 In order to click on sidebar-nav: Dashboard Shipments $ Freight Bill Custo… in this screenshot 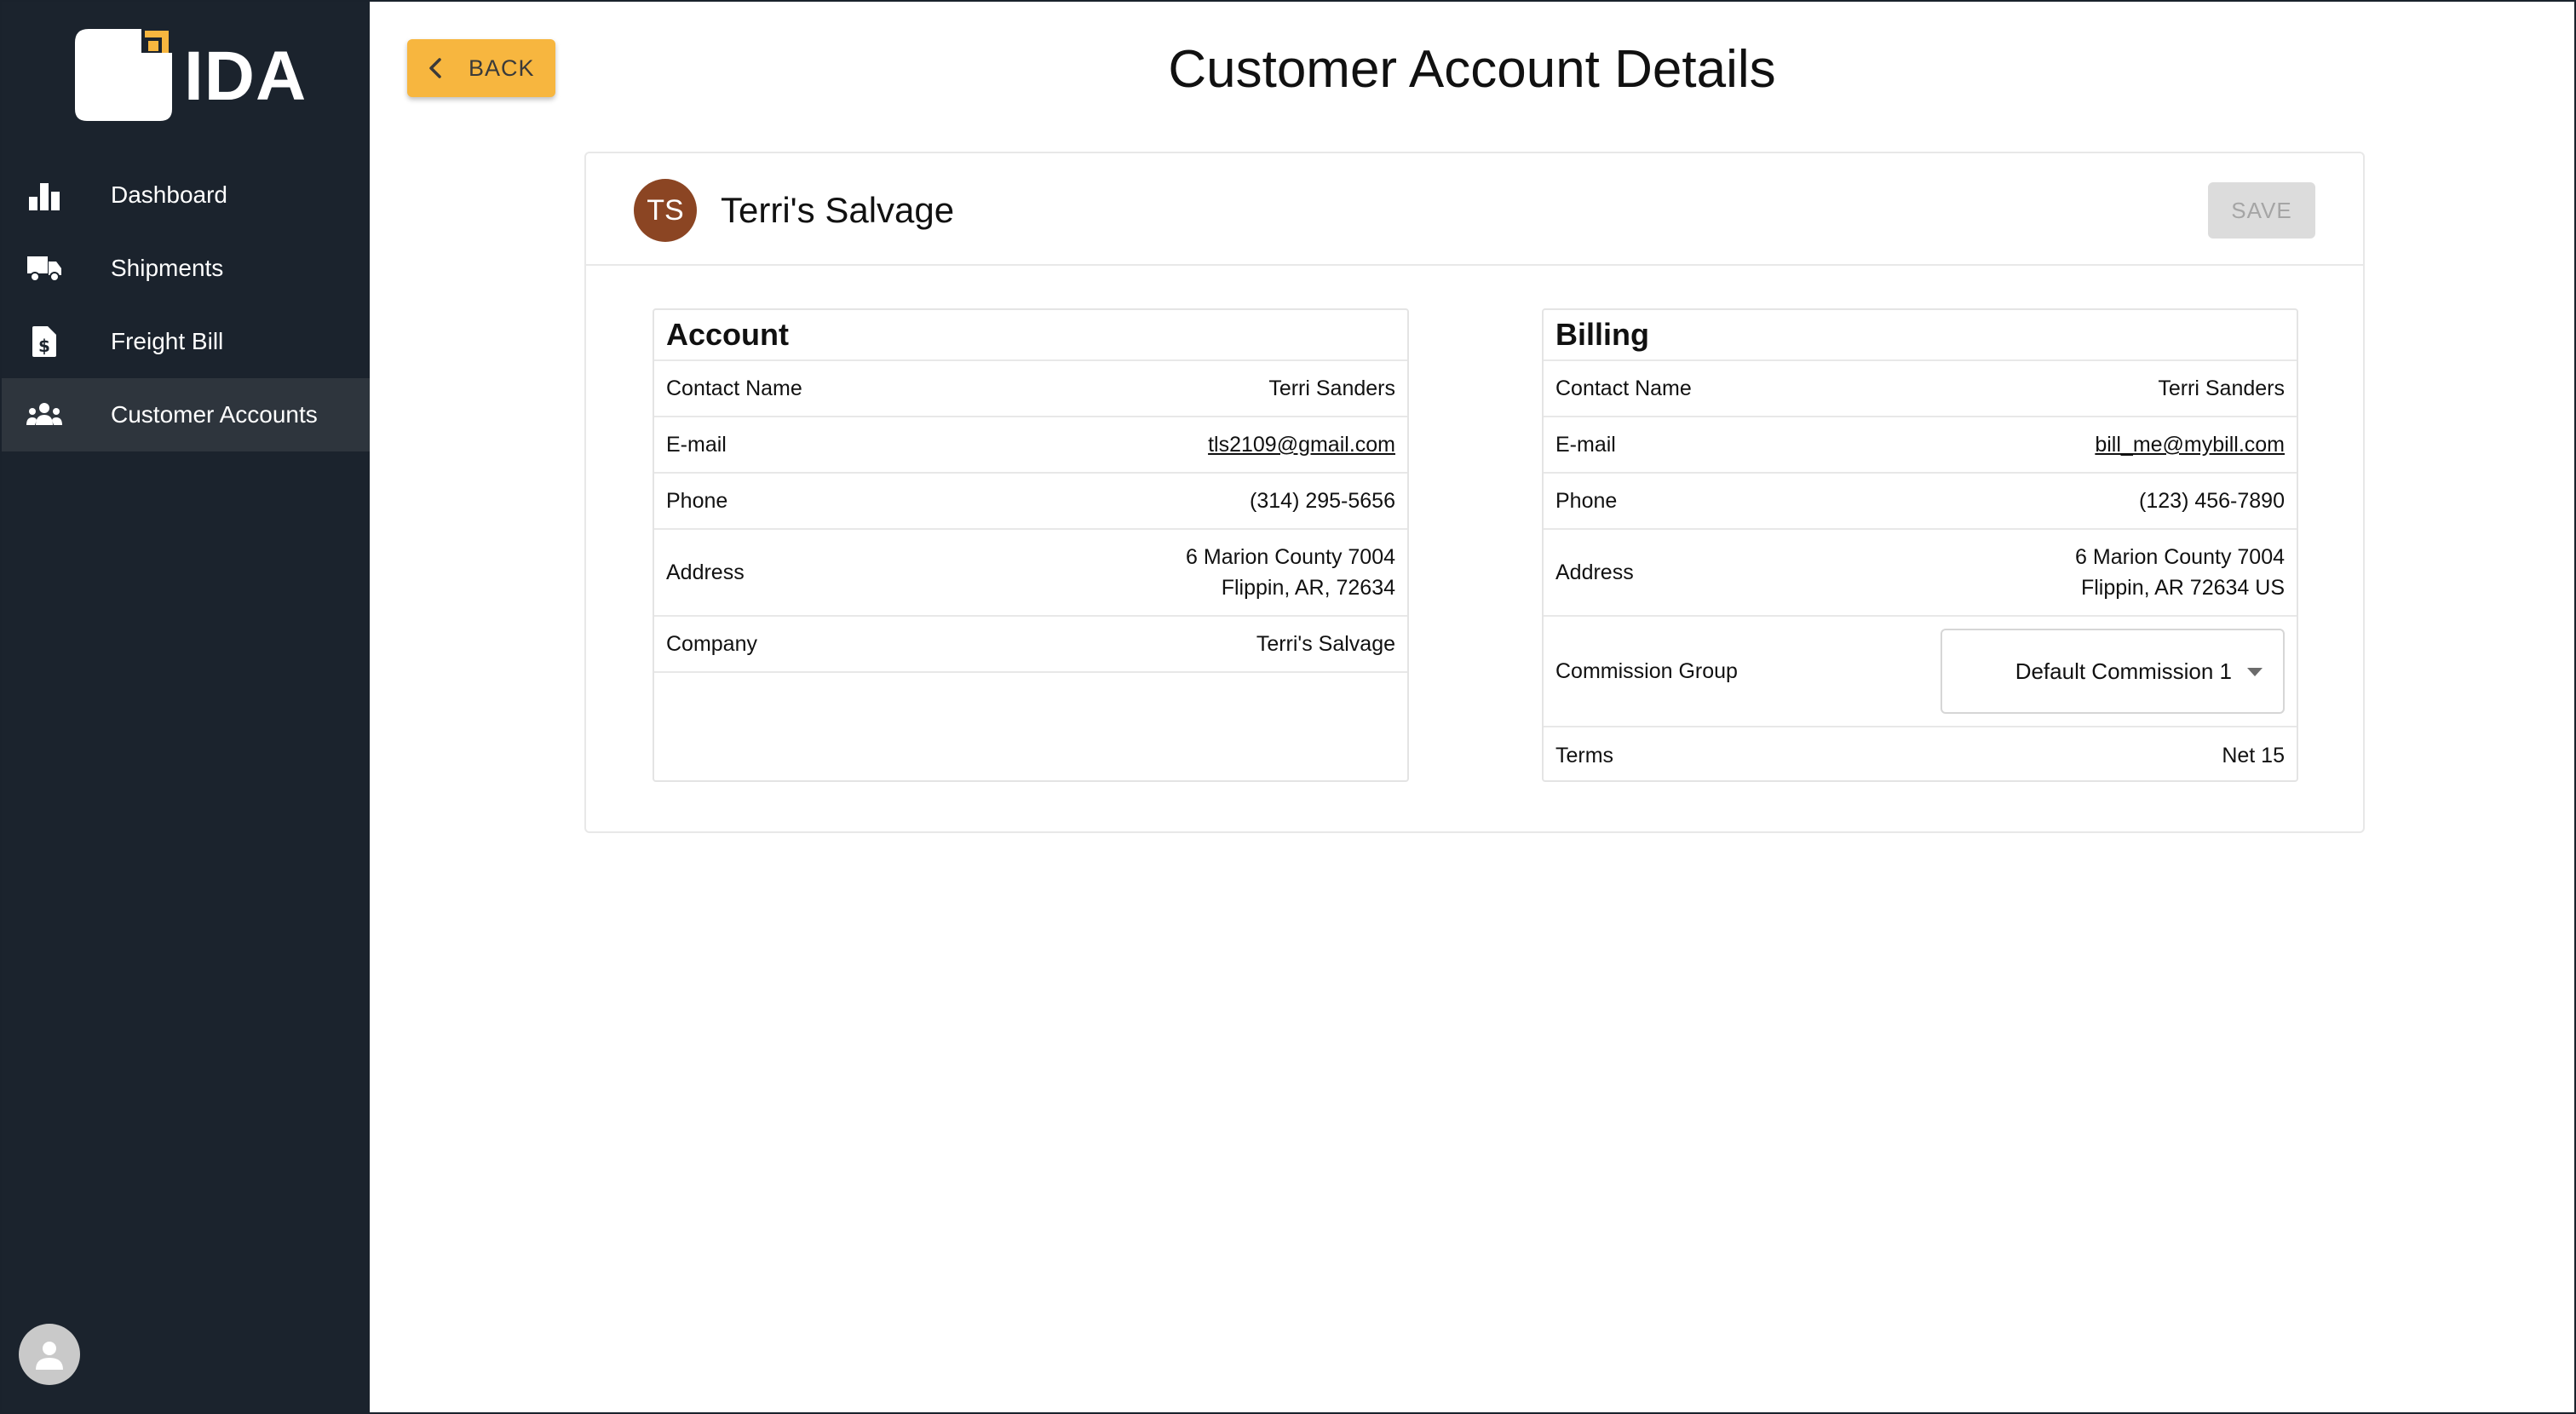, I will do `click(186, 304)`.